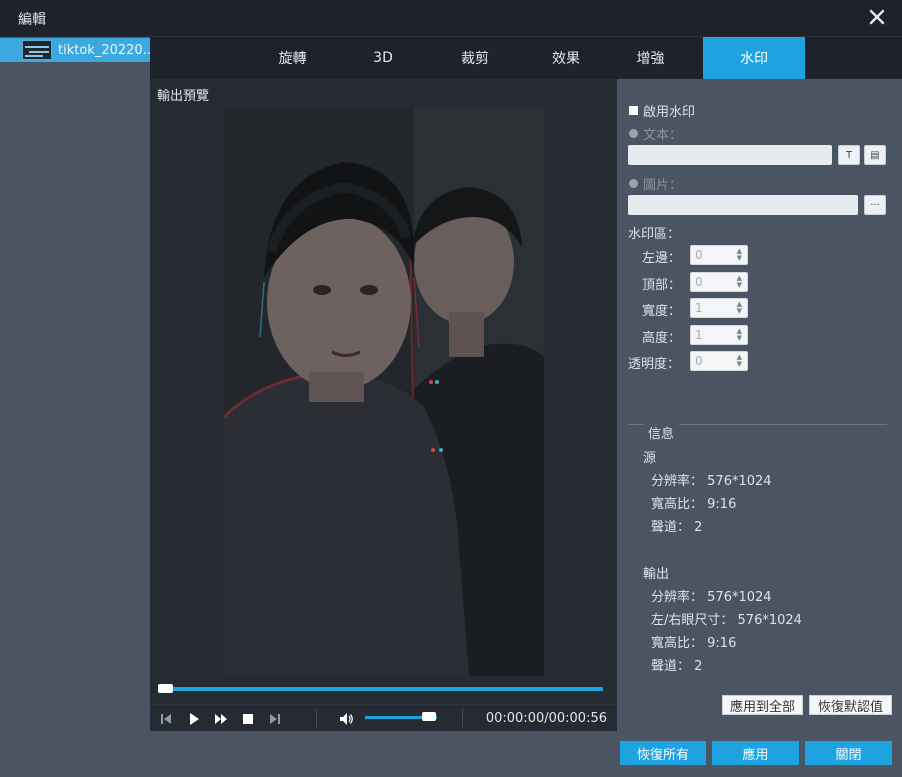  Describe the element at coordinates (875, 205) in the screenshot. I see `browse-button: ···` at that location.